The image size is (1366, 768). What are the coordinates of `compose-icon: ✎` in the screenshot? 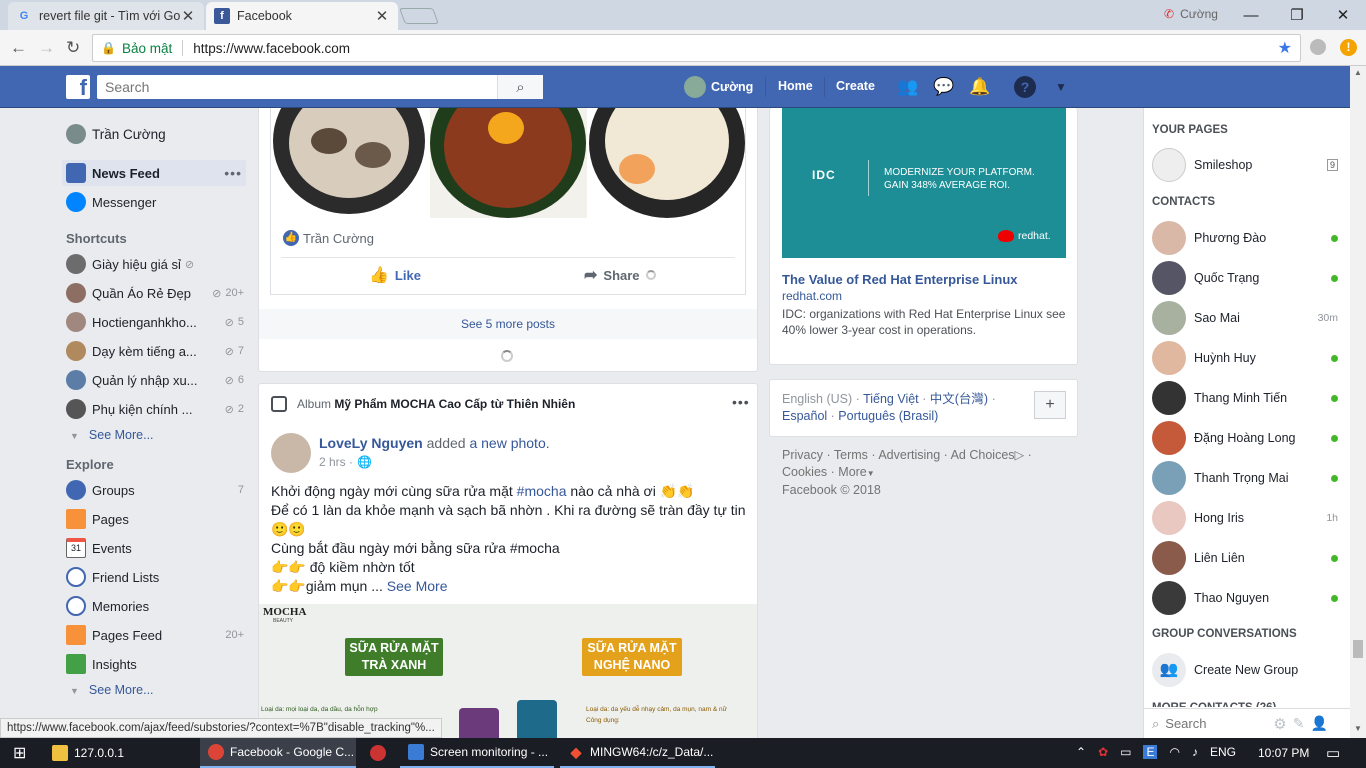 It's located at (1299, 723).